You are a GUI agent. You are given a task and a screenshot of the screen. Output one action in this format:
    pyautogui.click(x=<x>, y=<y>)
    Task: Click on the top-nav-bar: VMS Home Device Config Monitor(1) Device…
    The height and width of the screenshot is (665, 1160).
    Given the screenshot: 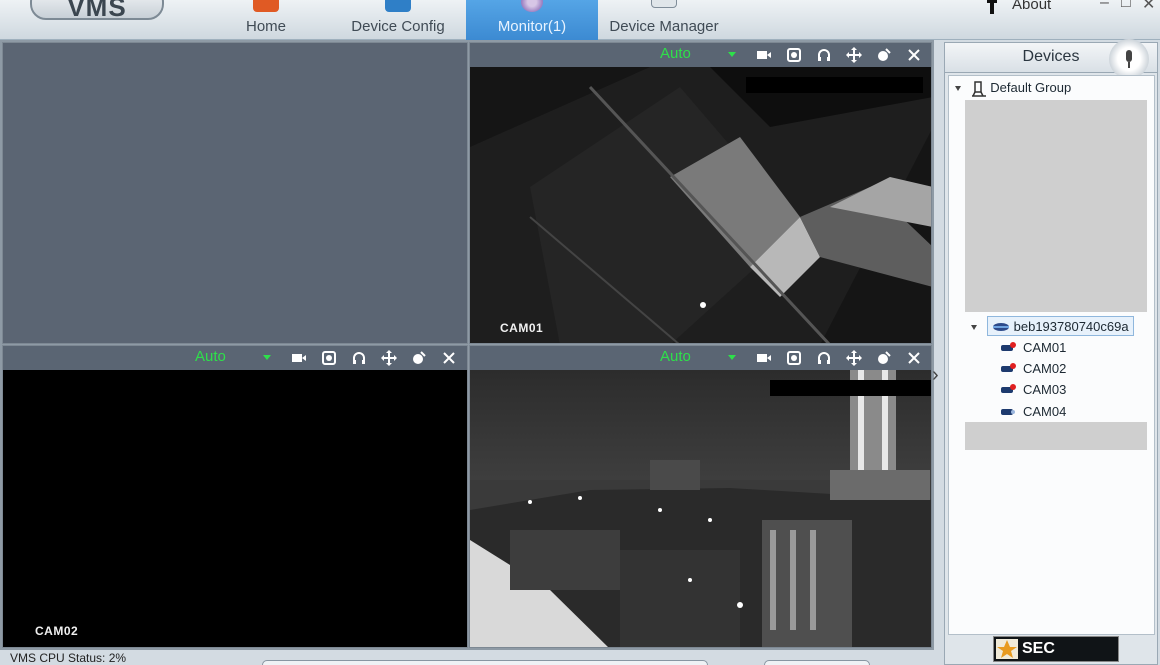 What is the action you would take?
    pyautogui.click(x=580, y=20)
    